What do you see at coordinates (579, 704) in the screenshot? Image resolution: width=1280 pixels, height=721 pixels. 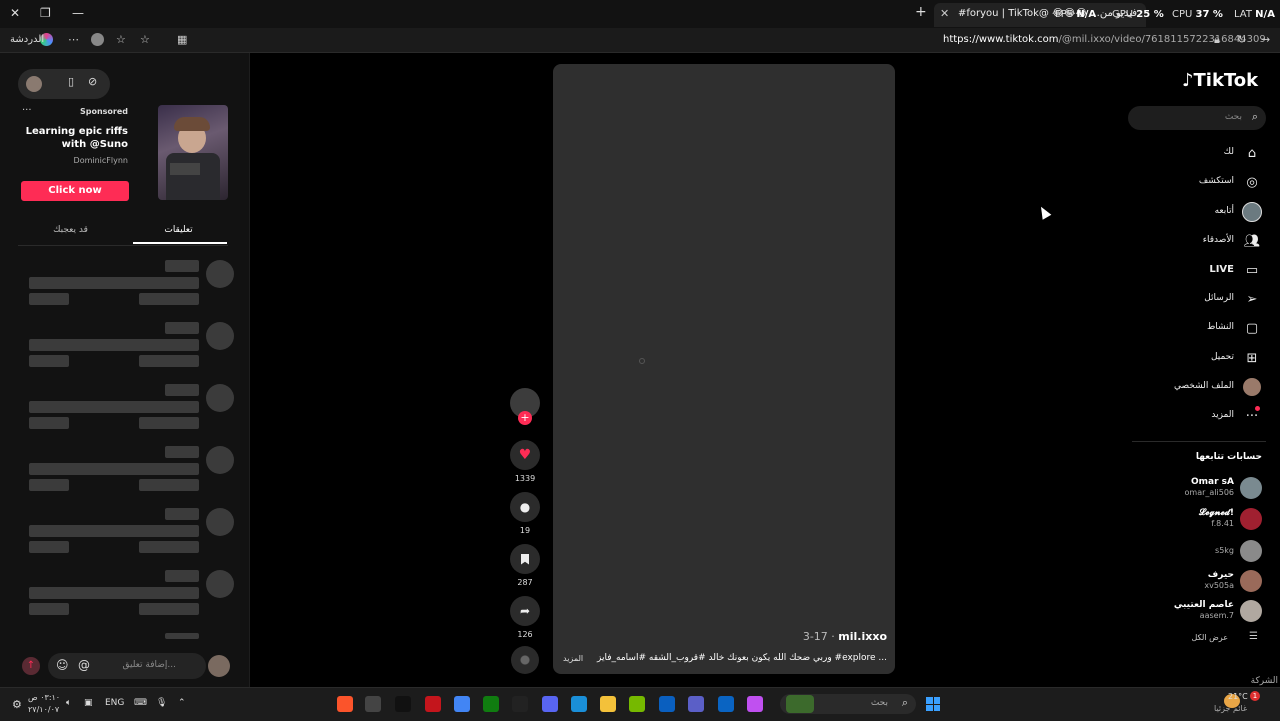 I see `edge-icon` at bounding box center [579, 704].